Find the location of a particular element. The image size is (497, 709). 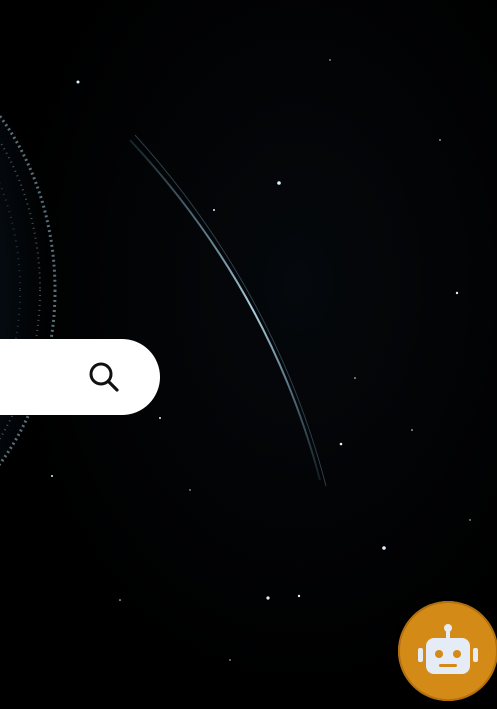

chatbot-button is located at coordinates (447, 651).